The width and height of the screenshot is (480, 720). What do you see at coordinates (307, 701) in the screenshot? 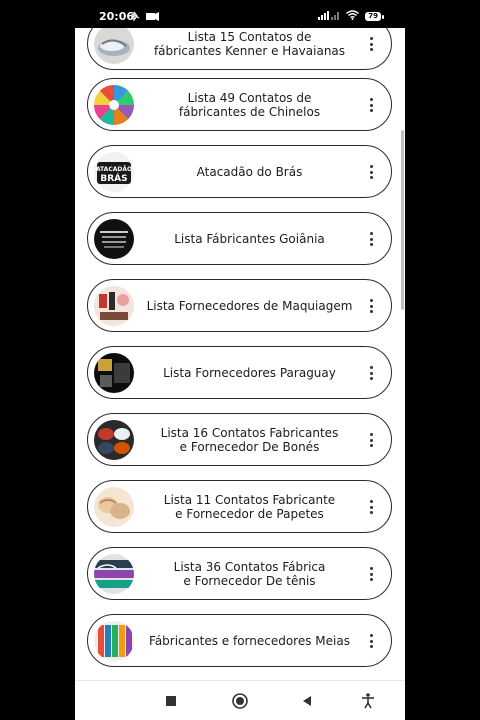
I see `back-icon` at bounding box center [307, 701].